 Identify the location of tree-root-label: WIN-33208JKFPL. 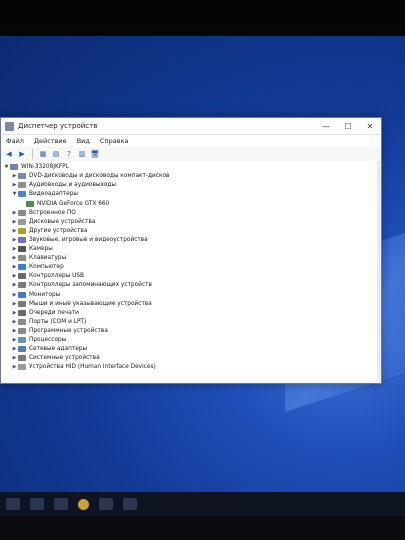
(45, 167).